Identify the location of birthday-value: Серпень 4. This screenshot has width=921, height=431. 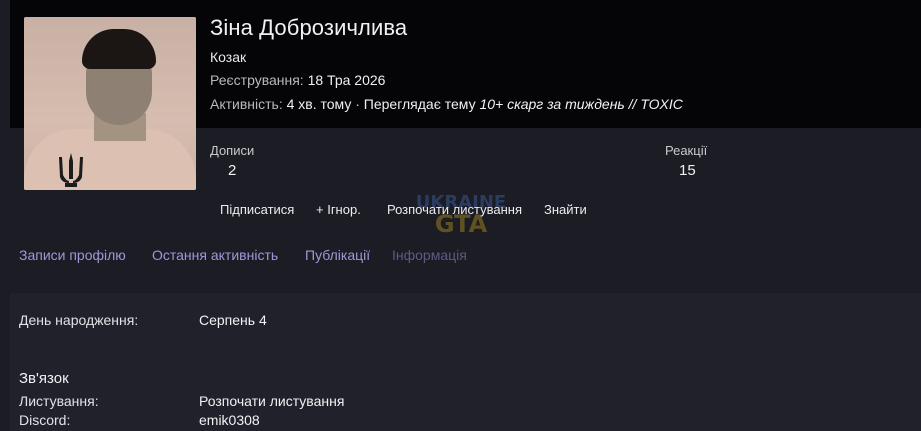
(233, 320).